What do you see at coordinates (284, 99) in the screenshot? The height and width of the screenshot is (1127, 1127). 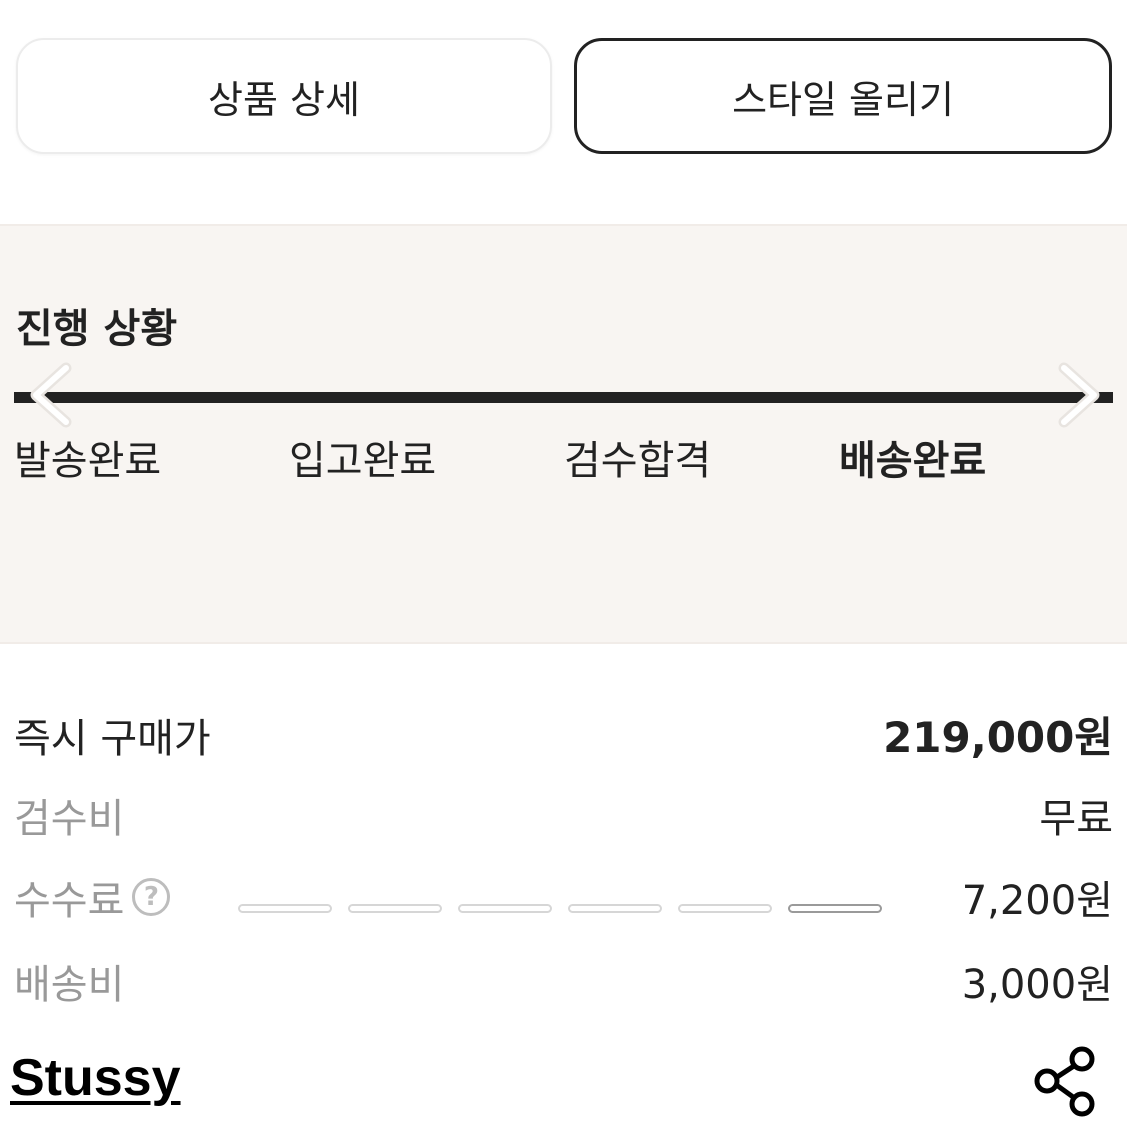 I see `product-detail-label: 상품 상세` at bounding box center [284, 99].